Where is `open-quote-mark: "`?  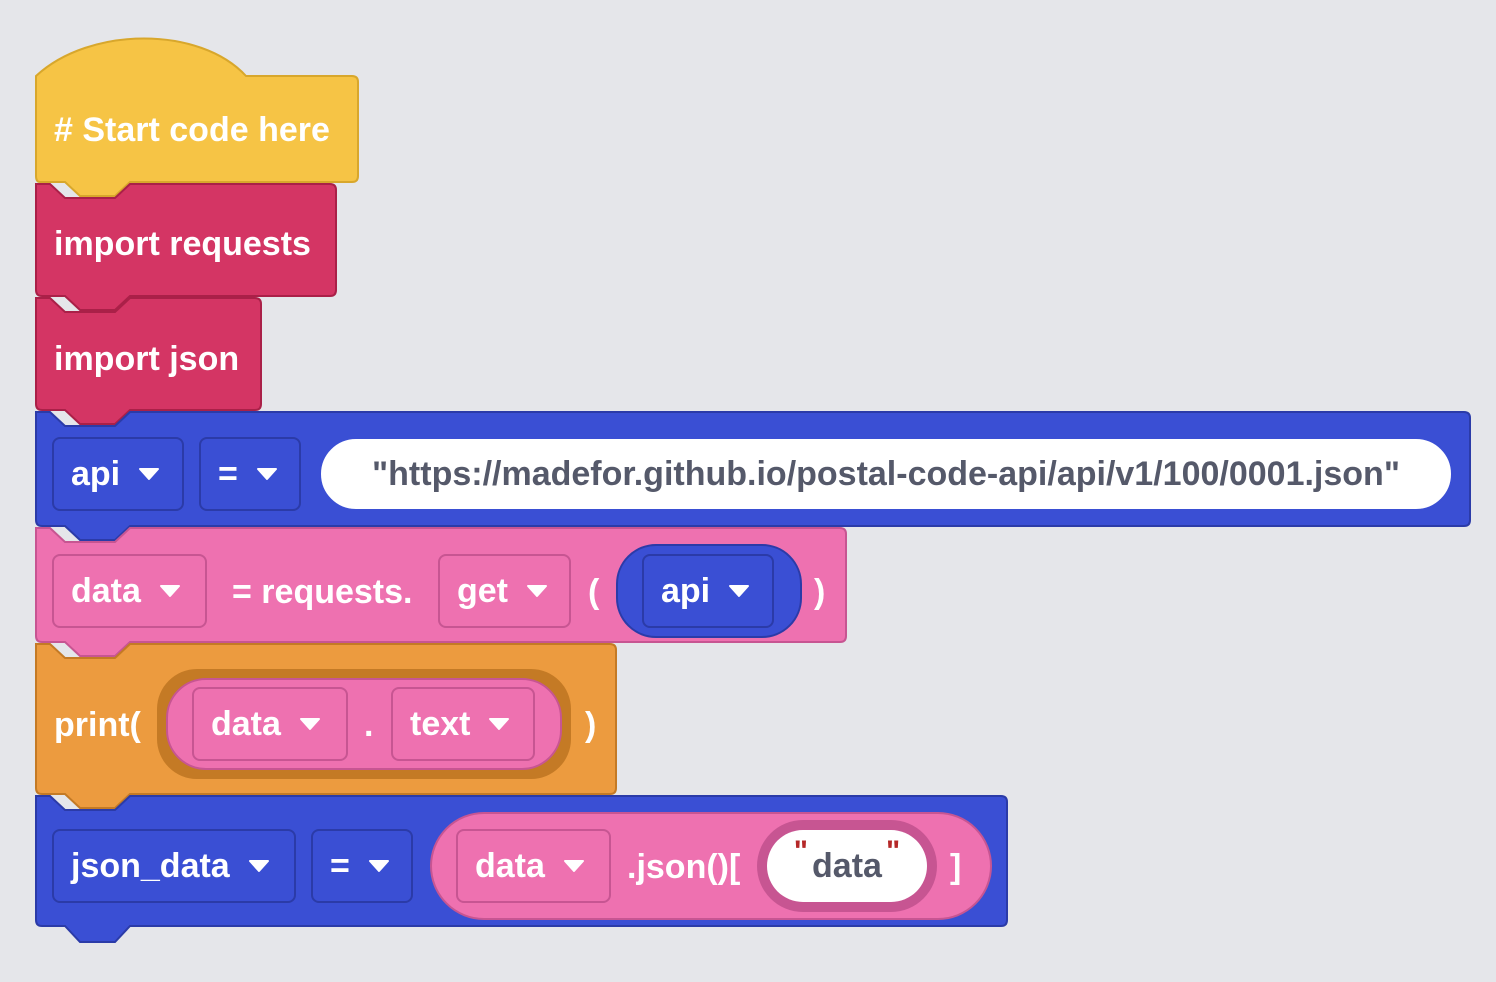
open-quote-mark: " is located at coordinates (801, 851).